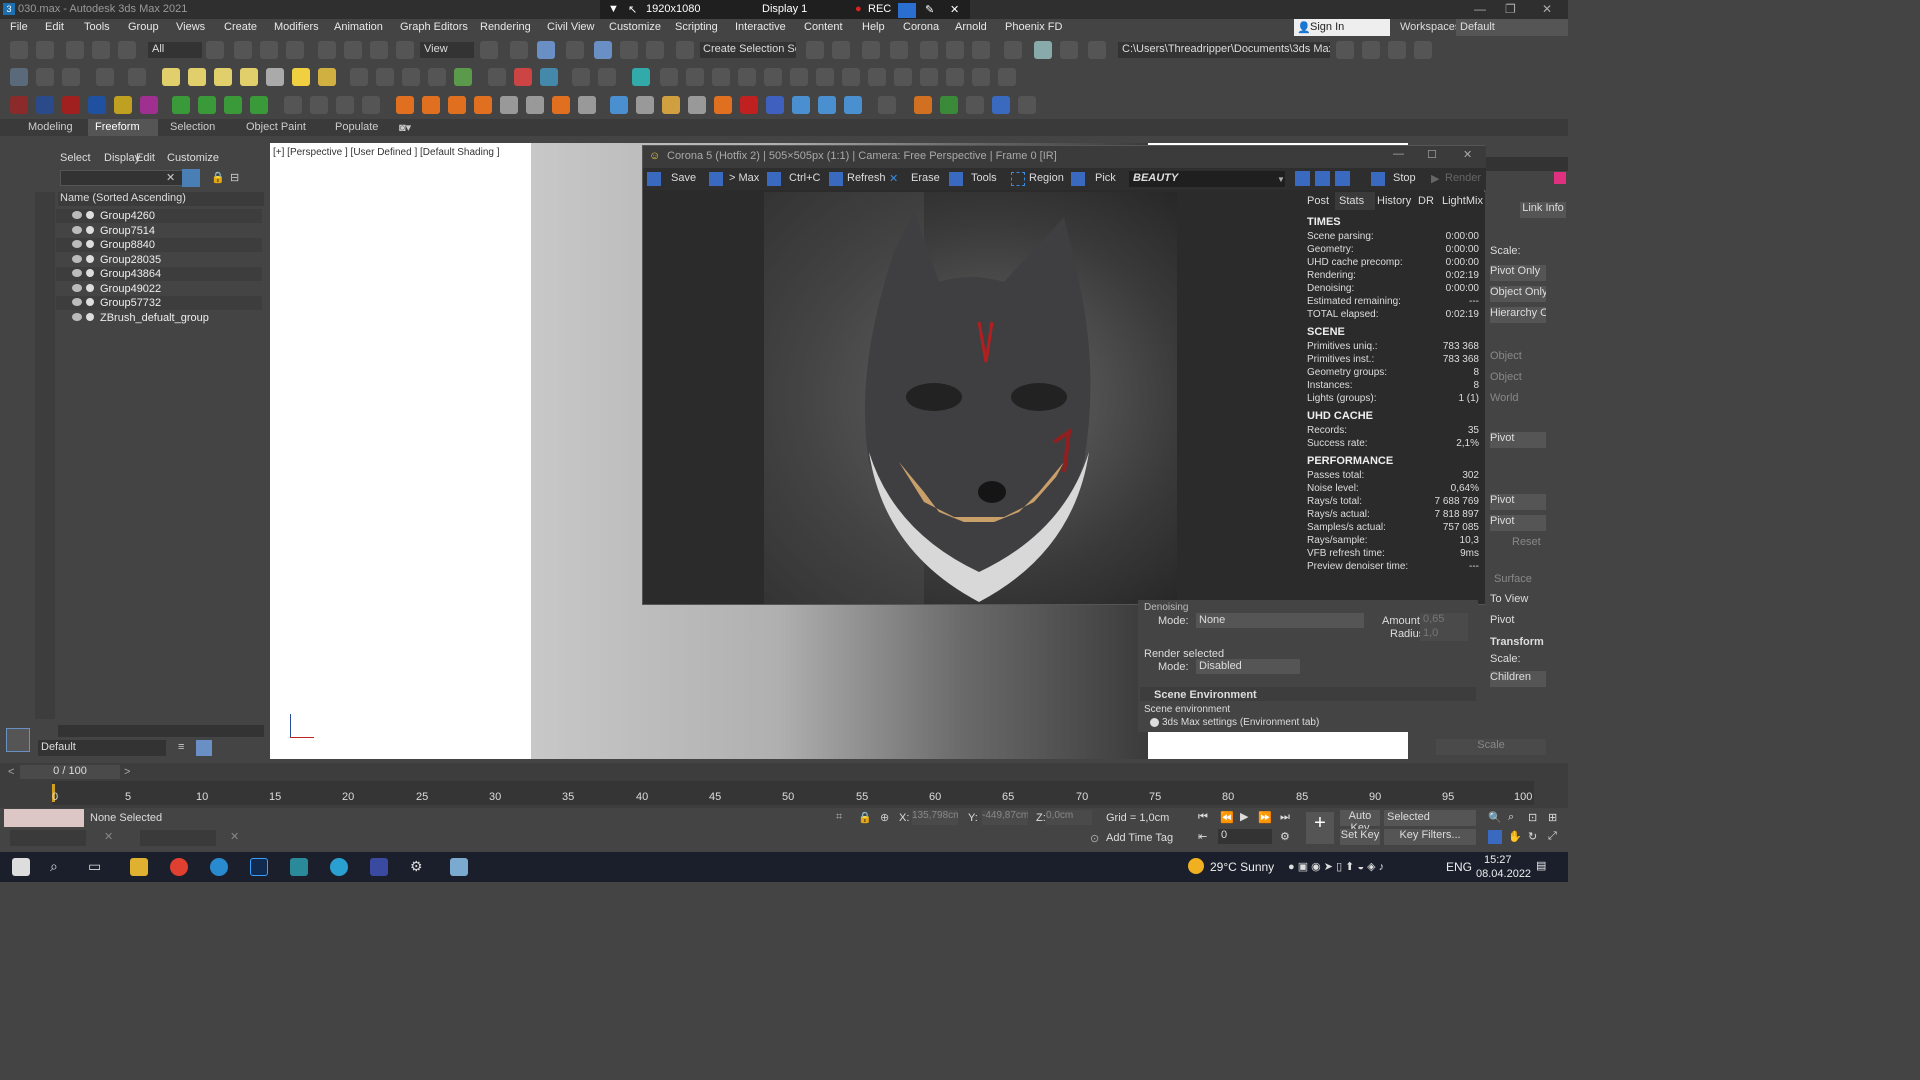  I want to click on screen-icon, so click(903, 77).